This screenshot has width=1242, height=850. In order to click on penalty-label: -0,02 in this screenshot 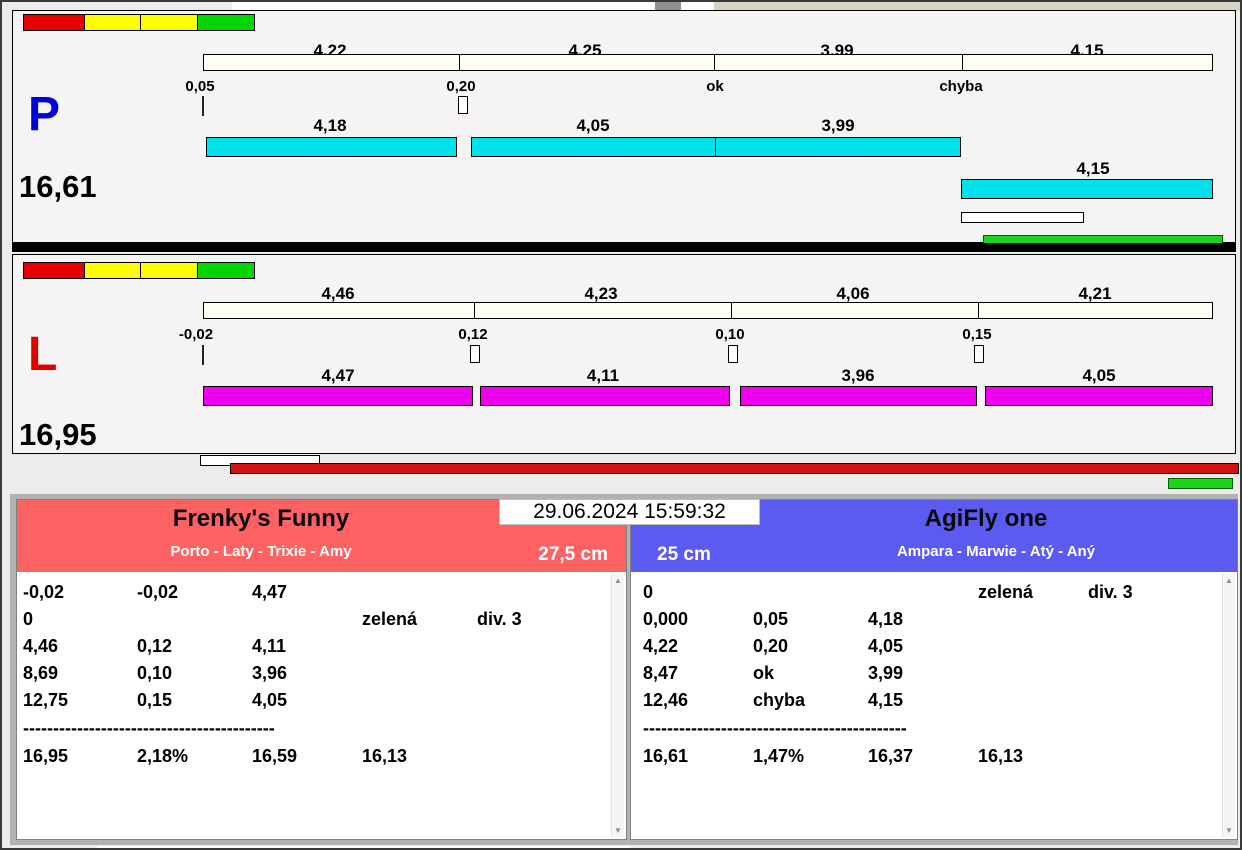, I will do `click(196, 334)`.